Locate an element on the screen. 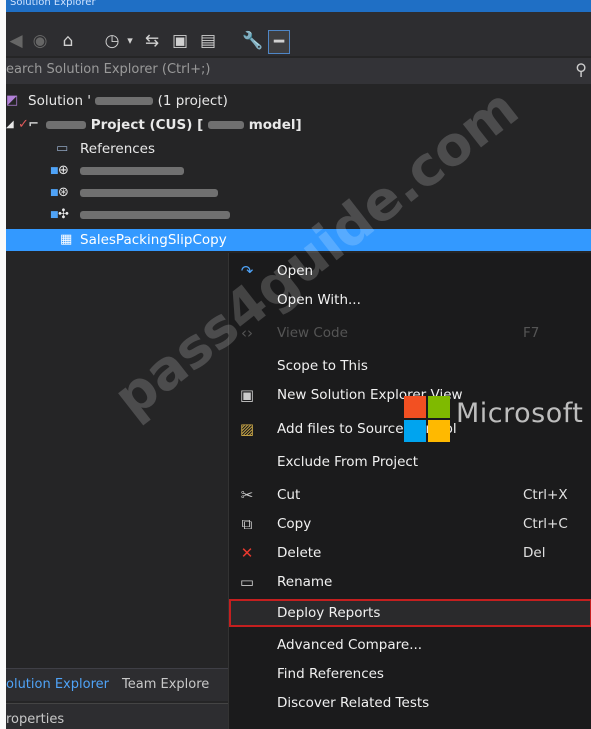 The width and height of the screenshot is (591, 729). preview-icon: ━ is located at coordinates (279, 42).